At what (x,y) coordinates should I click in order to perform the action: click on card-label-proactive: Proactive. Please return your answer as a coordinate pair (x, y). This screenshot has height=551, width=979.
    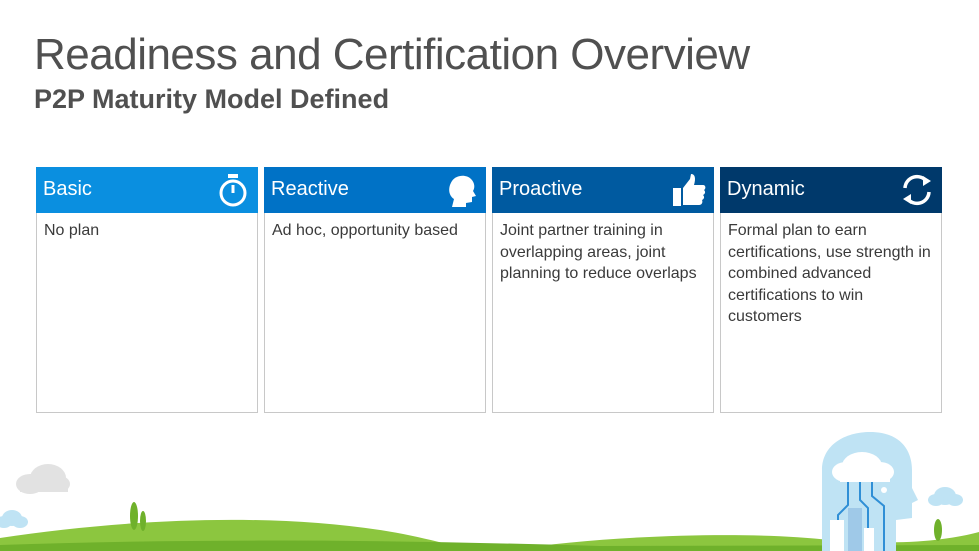
    Looking at the image, I should click on (541, 189).